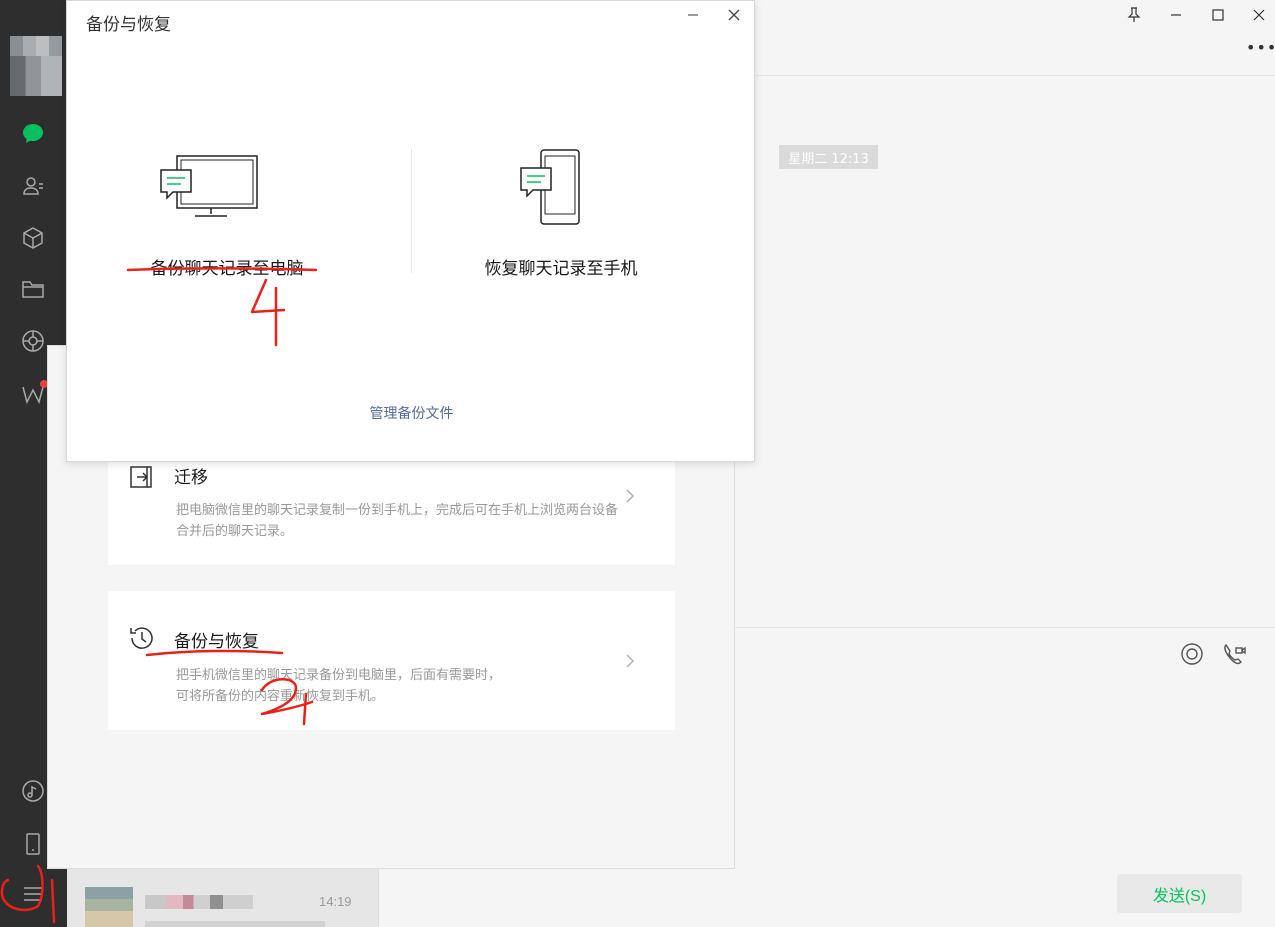 This screenshot has width=1275, height=927. Describe the element at coordinates (1218, 15) in the screenshot. I see `maximize-icon` at that location.